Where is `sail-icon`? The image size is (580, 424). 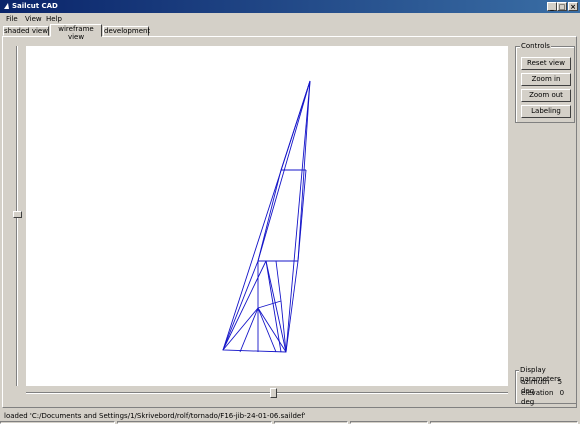
sail-icon is located at coordinates (6, 6).